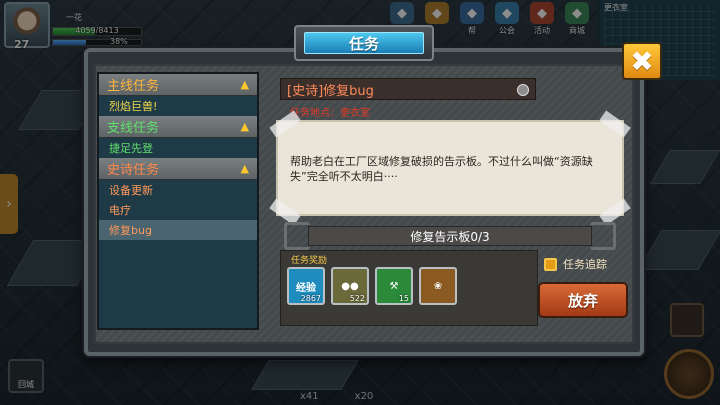 This screenshot has height=405, width=720. What do you see at coordinates (450, 236) in the screenshot?
I see `quest-progress: 修复告示板0/3` at bounding box center [450, 236].